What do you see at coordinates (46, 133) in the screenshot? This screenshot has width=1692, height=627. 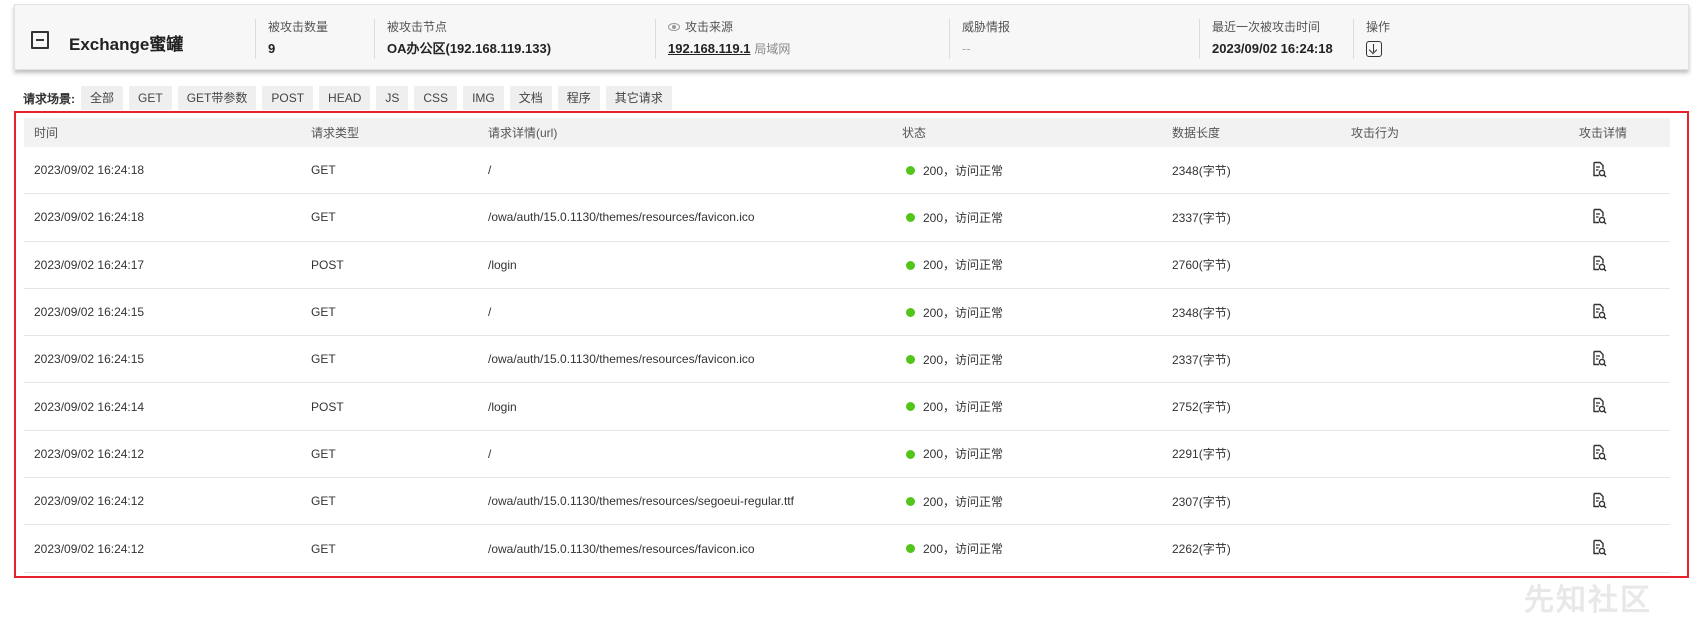 I see `col-header-time: 时间` at bounding box center [46, 133].